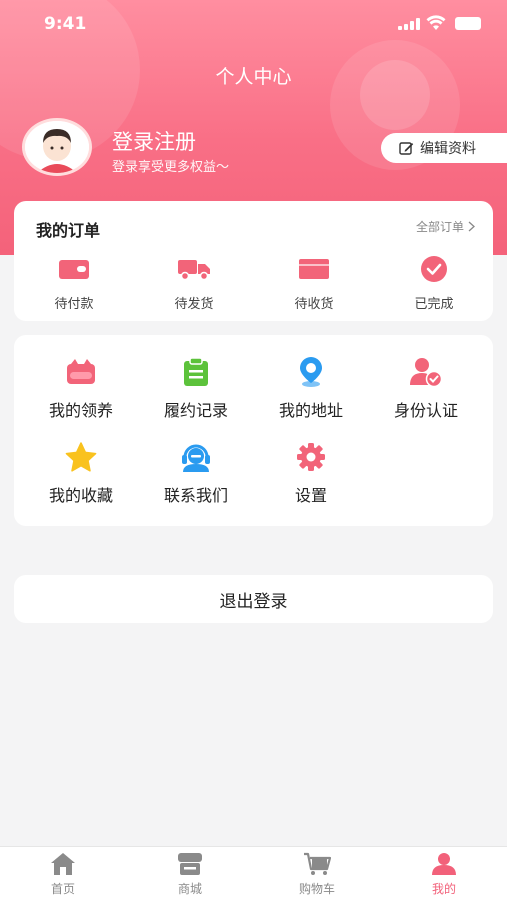  I want to click on user-verified-icon, so click(426, 372).